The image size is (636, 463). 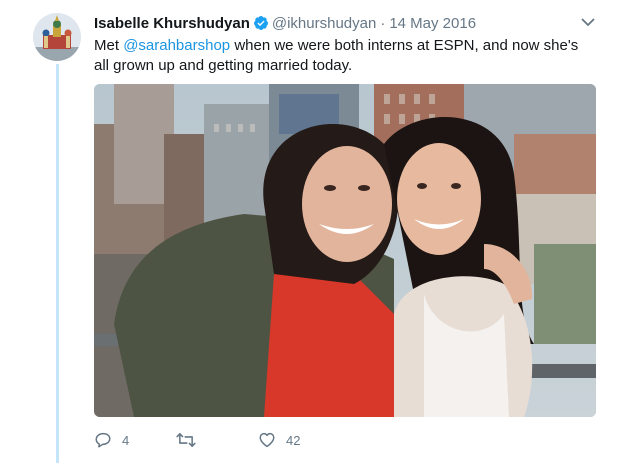 I want to click on tweet-actions: 4 42, so click(x=197, y=440).